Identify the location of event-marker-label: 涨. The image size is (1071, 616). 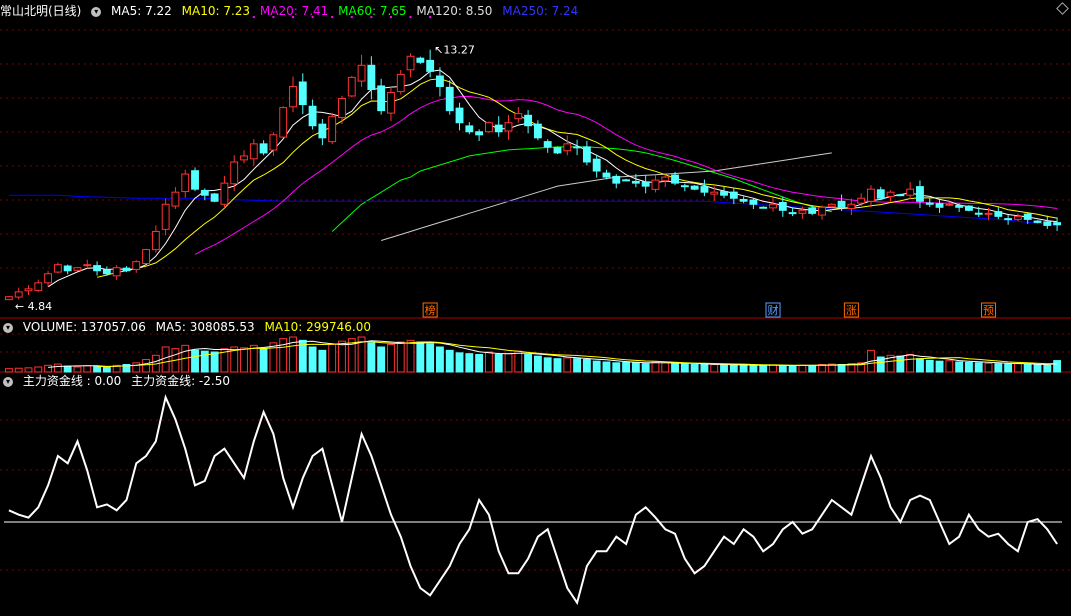
(851, 310).